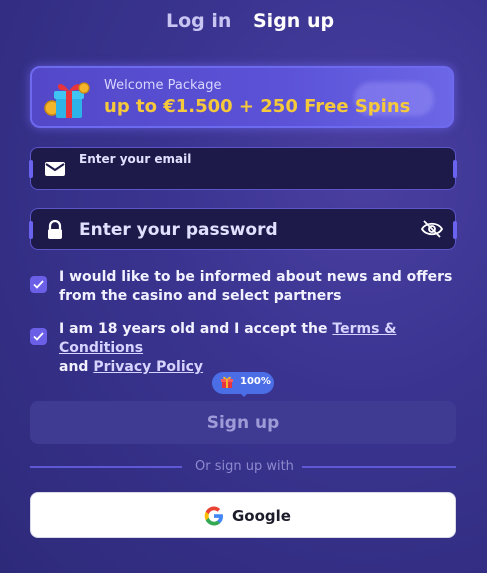 The image size is (487, 573). I want to click on banner-subtitle: Welcome Package, so click(163, 85).